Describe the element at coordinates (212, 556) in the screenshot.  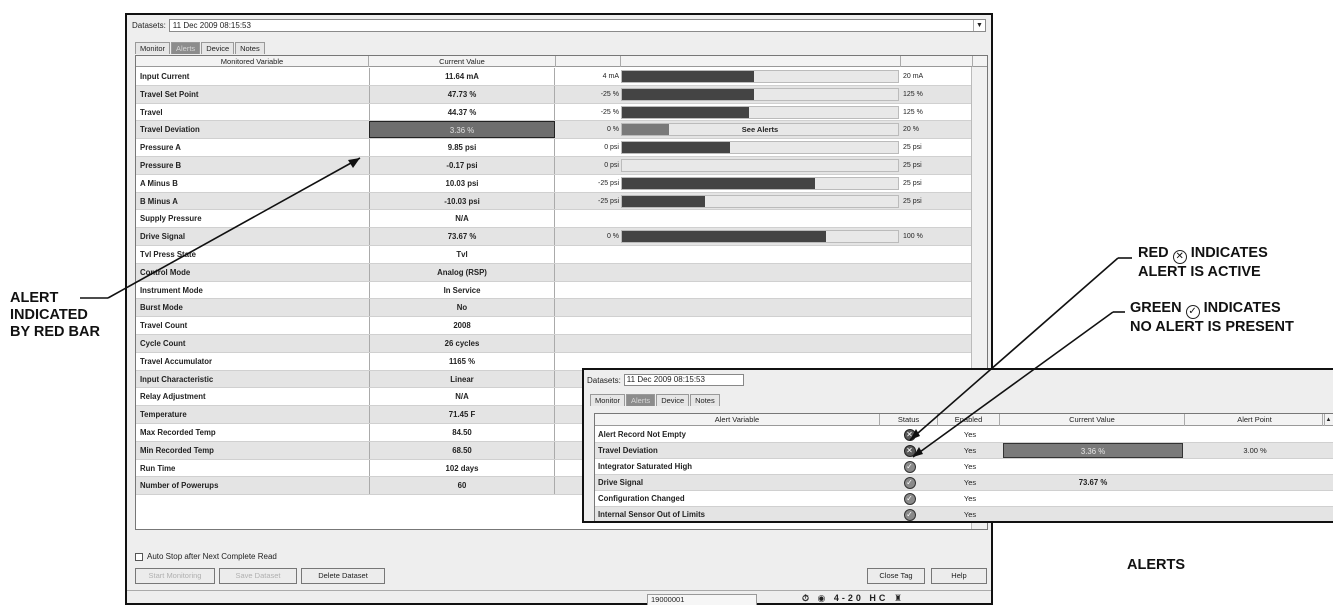
I see `auto-stop-label: Auto Stop after Next Complete Read` at that location.